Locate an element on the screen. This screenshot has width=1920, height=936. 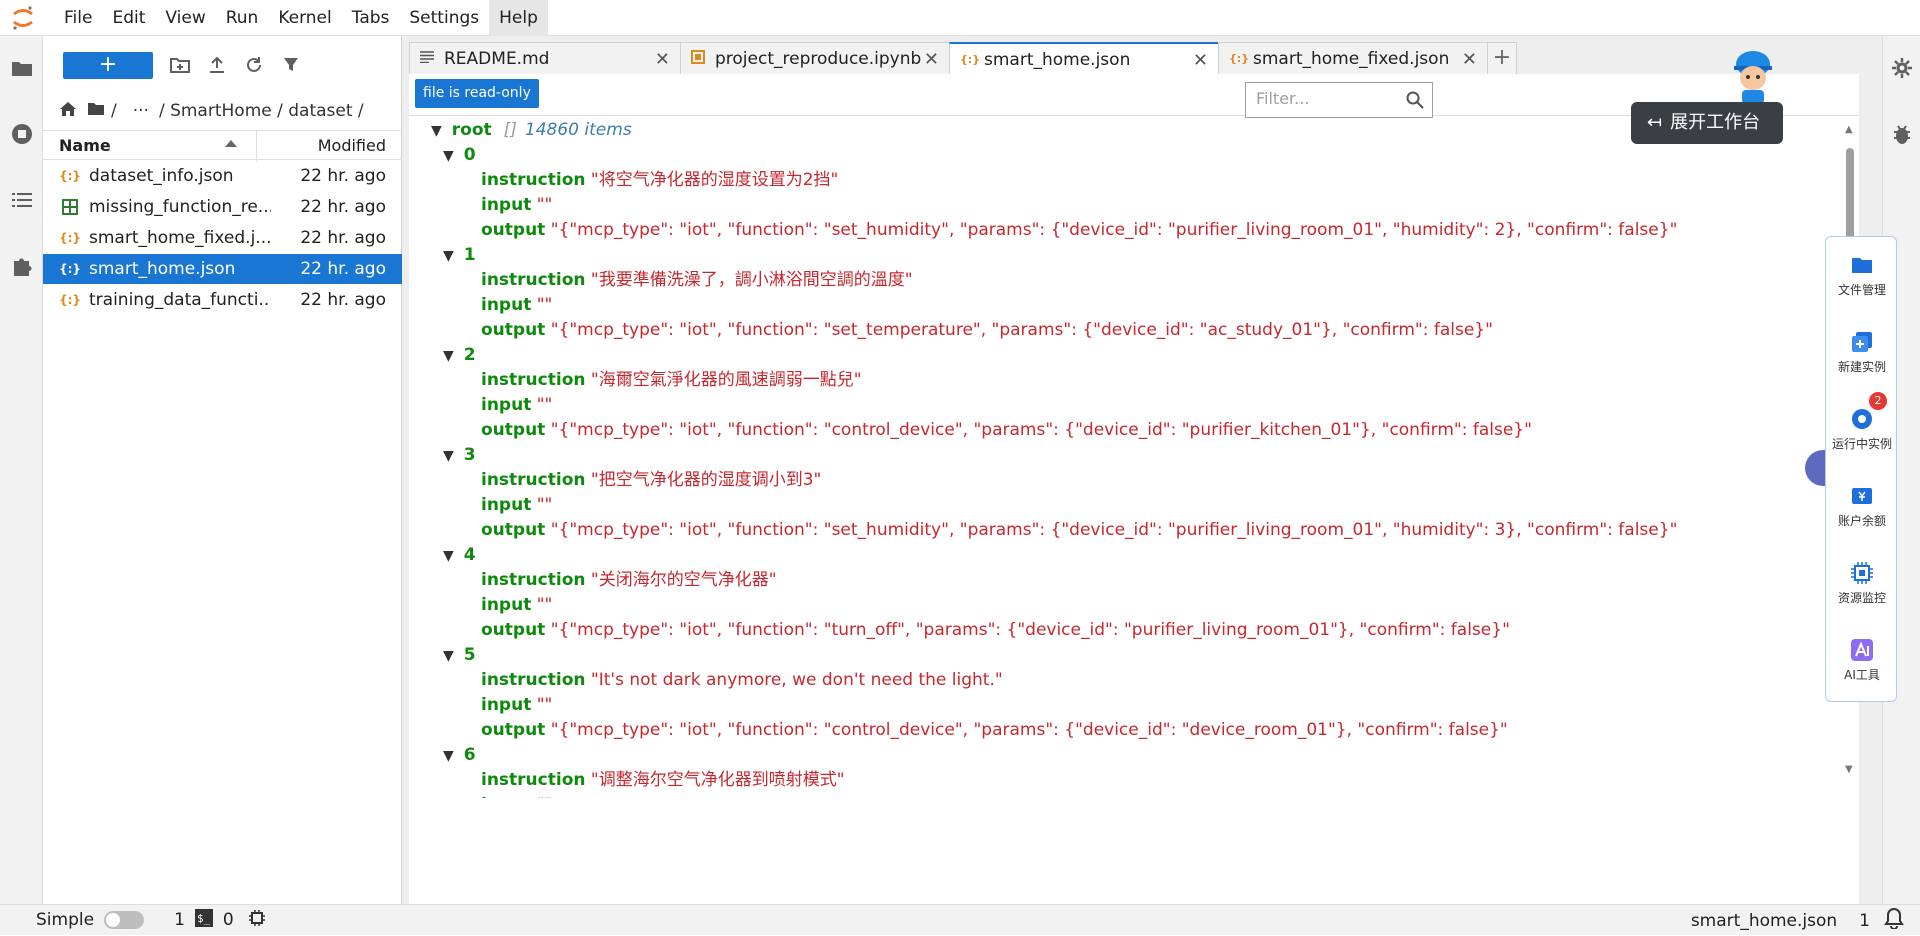
menu-settings: Settings is located at coordinates (444, 18).